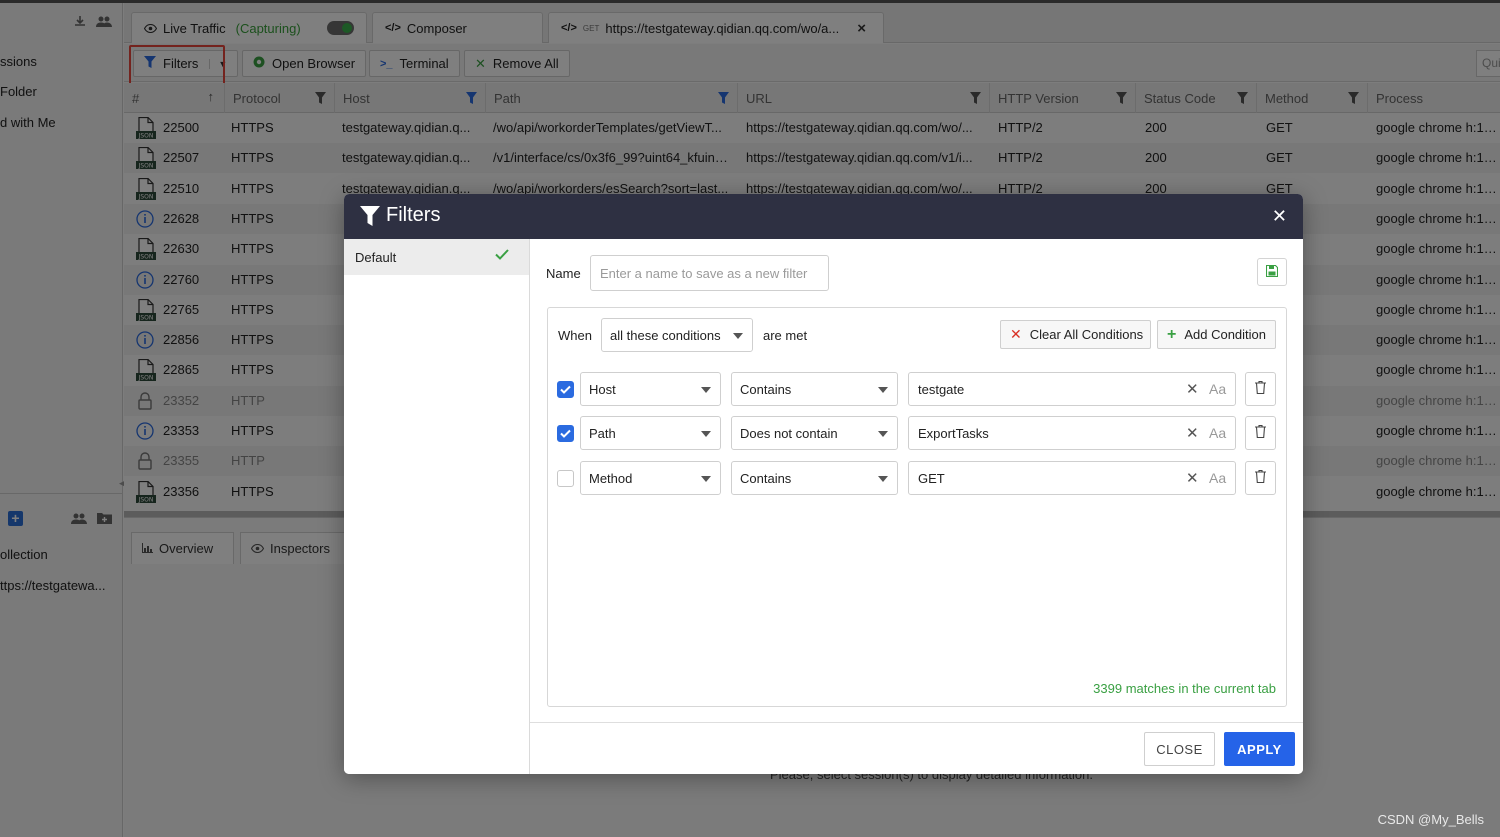 Image resolution: width=1500 pixels, height=837 pixels. I want to click on condition-value: ExportTasks, so click(953, 433).